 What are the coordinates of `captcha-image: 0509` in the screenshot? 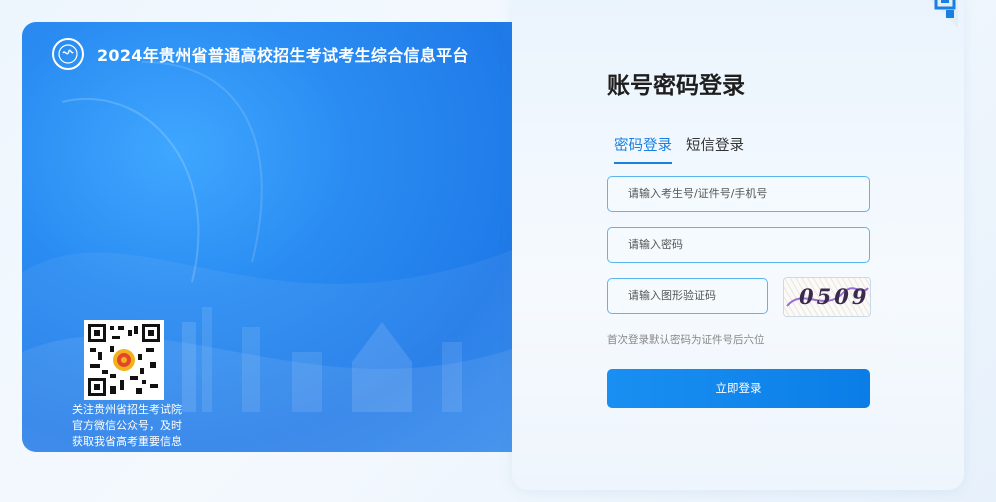 It's located at (827, 297).